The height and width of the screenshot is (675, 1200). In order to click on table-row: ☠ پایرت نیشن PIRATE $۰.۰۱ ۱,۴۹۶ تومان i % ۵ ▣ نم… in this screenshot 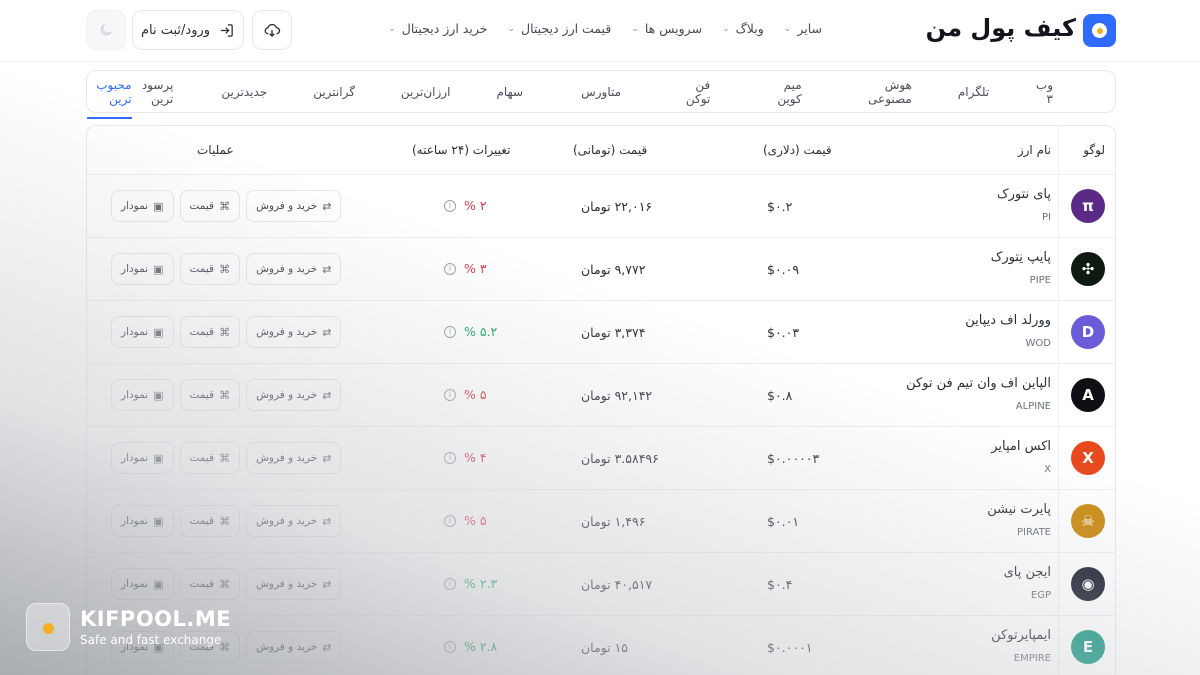, I will do `click(601, 521)`.